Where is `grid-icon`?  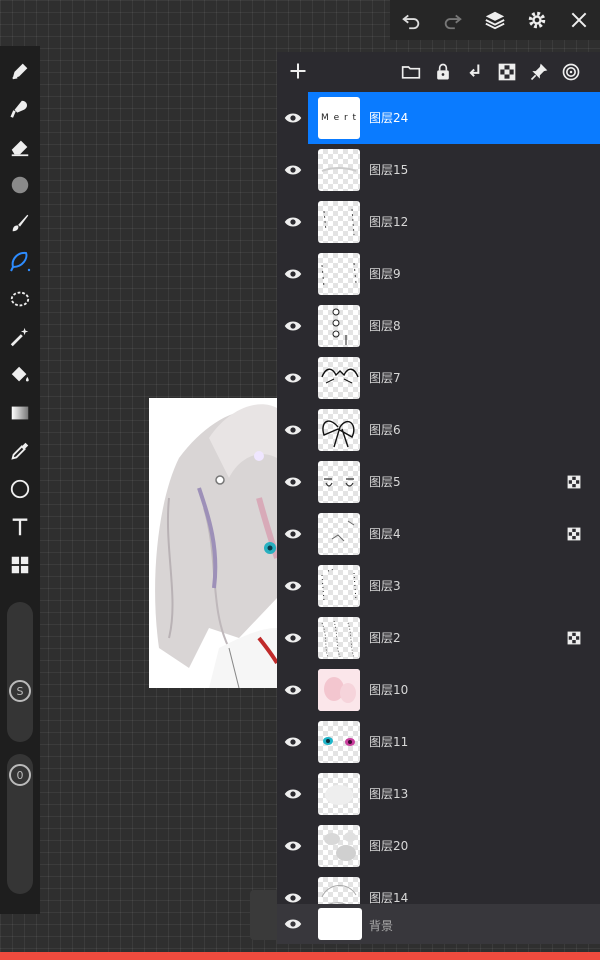
grid-icon is located at coordinates (20, 565).